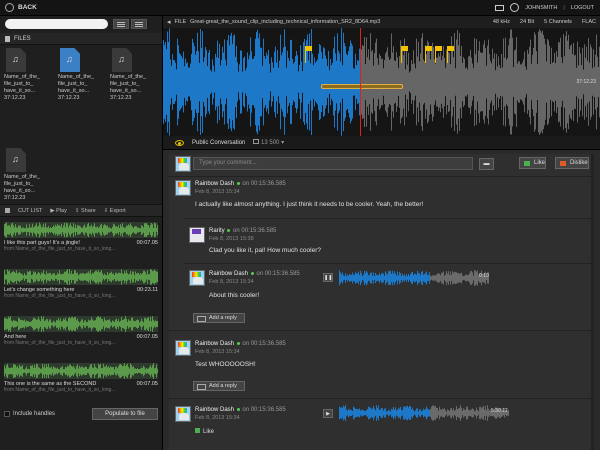 The image size is (600, 450). Describe the element at coordinates (56, 24) in the screenshot. I see `search-input` at that location.